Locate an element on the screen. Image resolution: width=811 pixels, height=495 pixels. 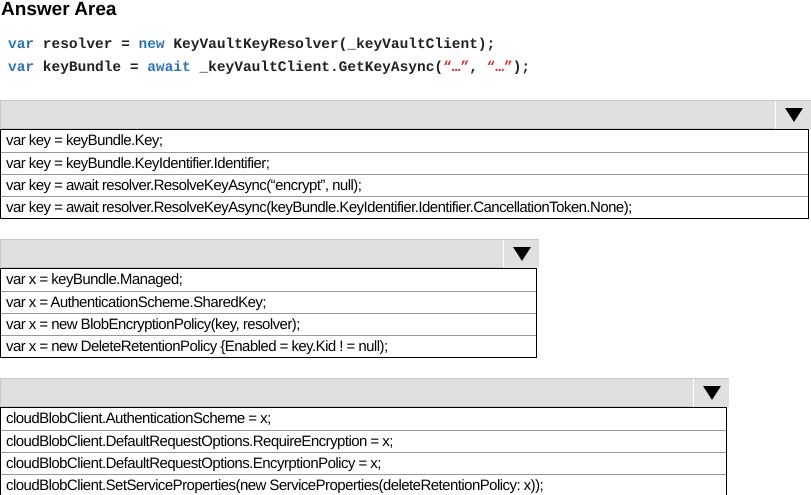
dropdown-option: cloudBlobClient.DefaultRequestOptions.RequireEncryption = x; is located at coordinates (363, 441).